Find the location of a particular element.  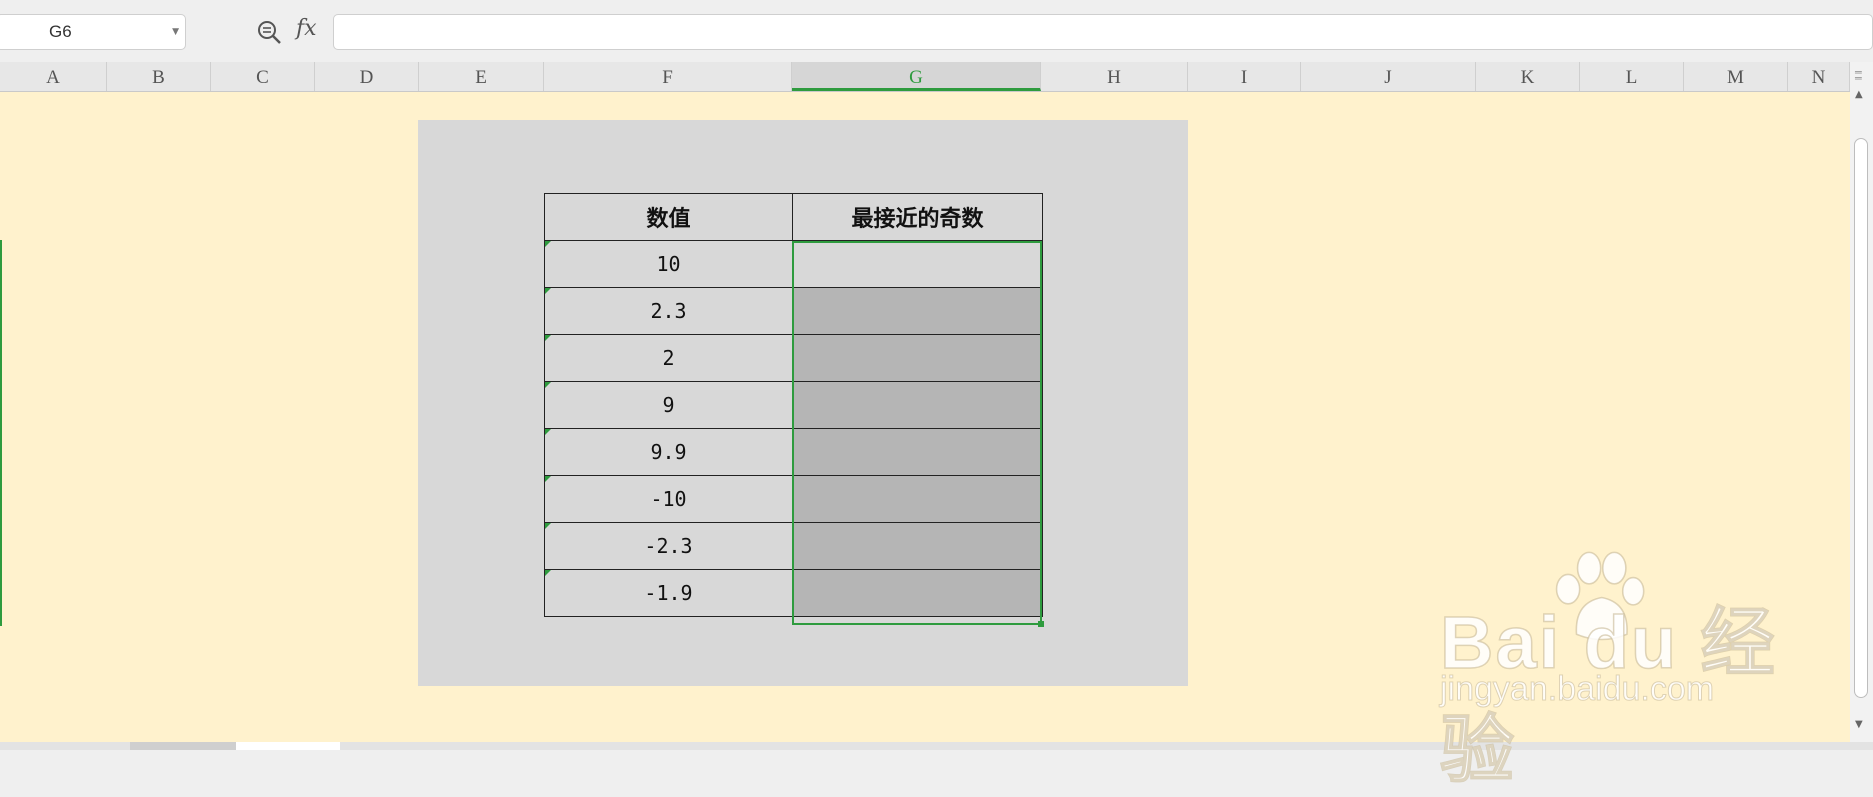

data-table: 数值 最接近的奇数 10 2.3 2 9 9.9 -10 -2.3 -1.9 is located at coordinates (793, 405).